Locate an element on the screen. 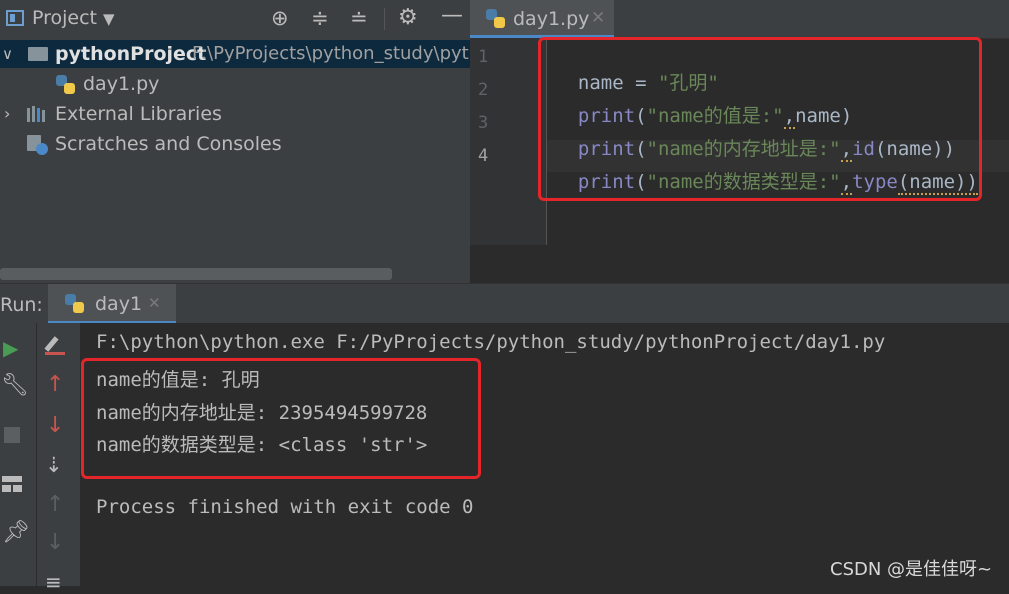 This screenshot has height=594, width=1009. arrow-up-icon: ↑ is located at coordinates (55, 384).